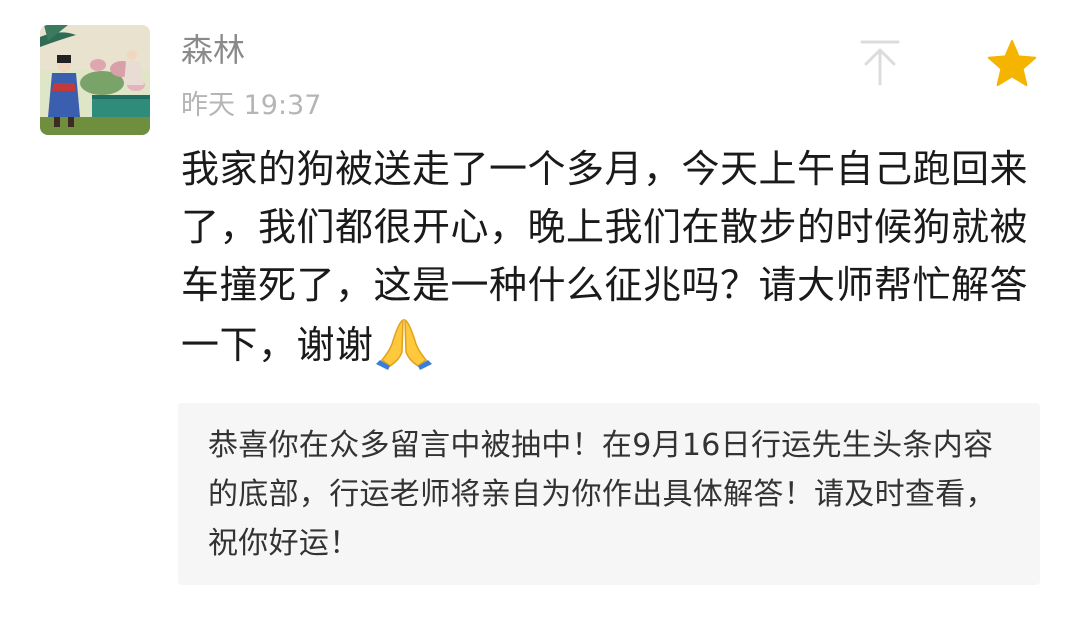  What do you see at coordinates (251, 105) in the screenshot?
I see `comment-timestamp: 昨天 19:37` at bounding box center [251, 105].